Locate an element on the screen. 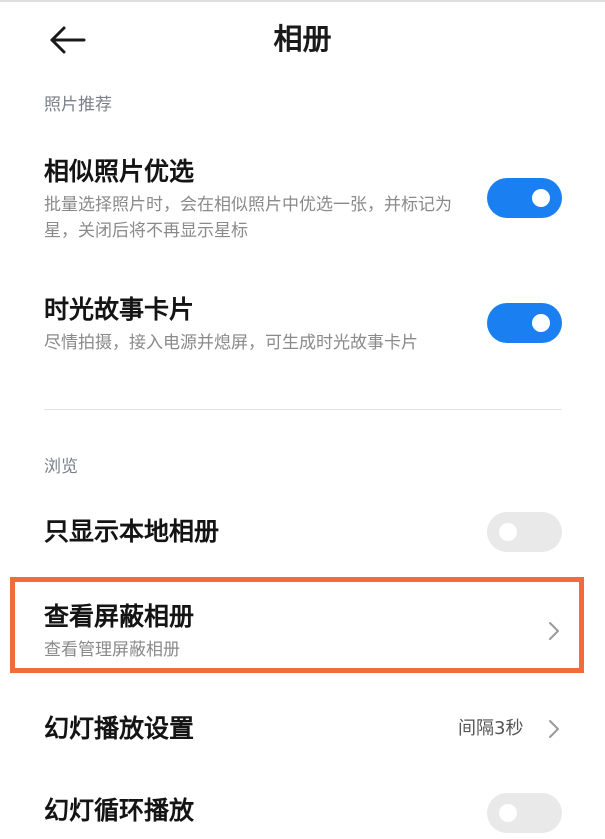  similar-photos-toggle is located at coordinates (524, 198).